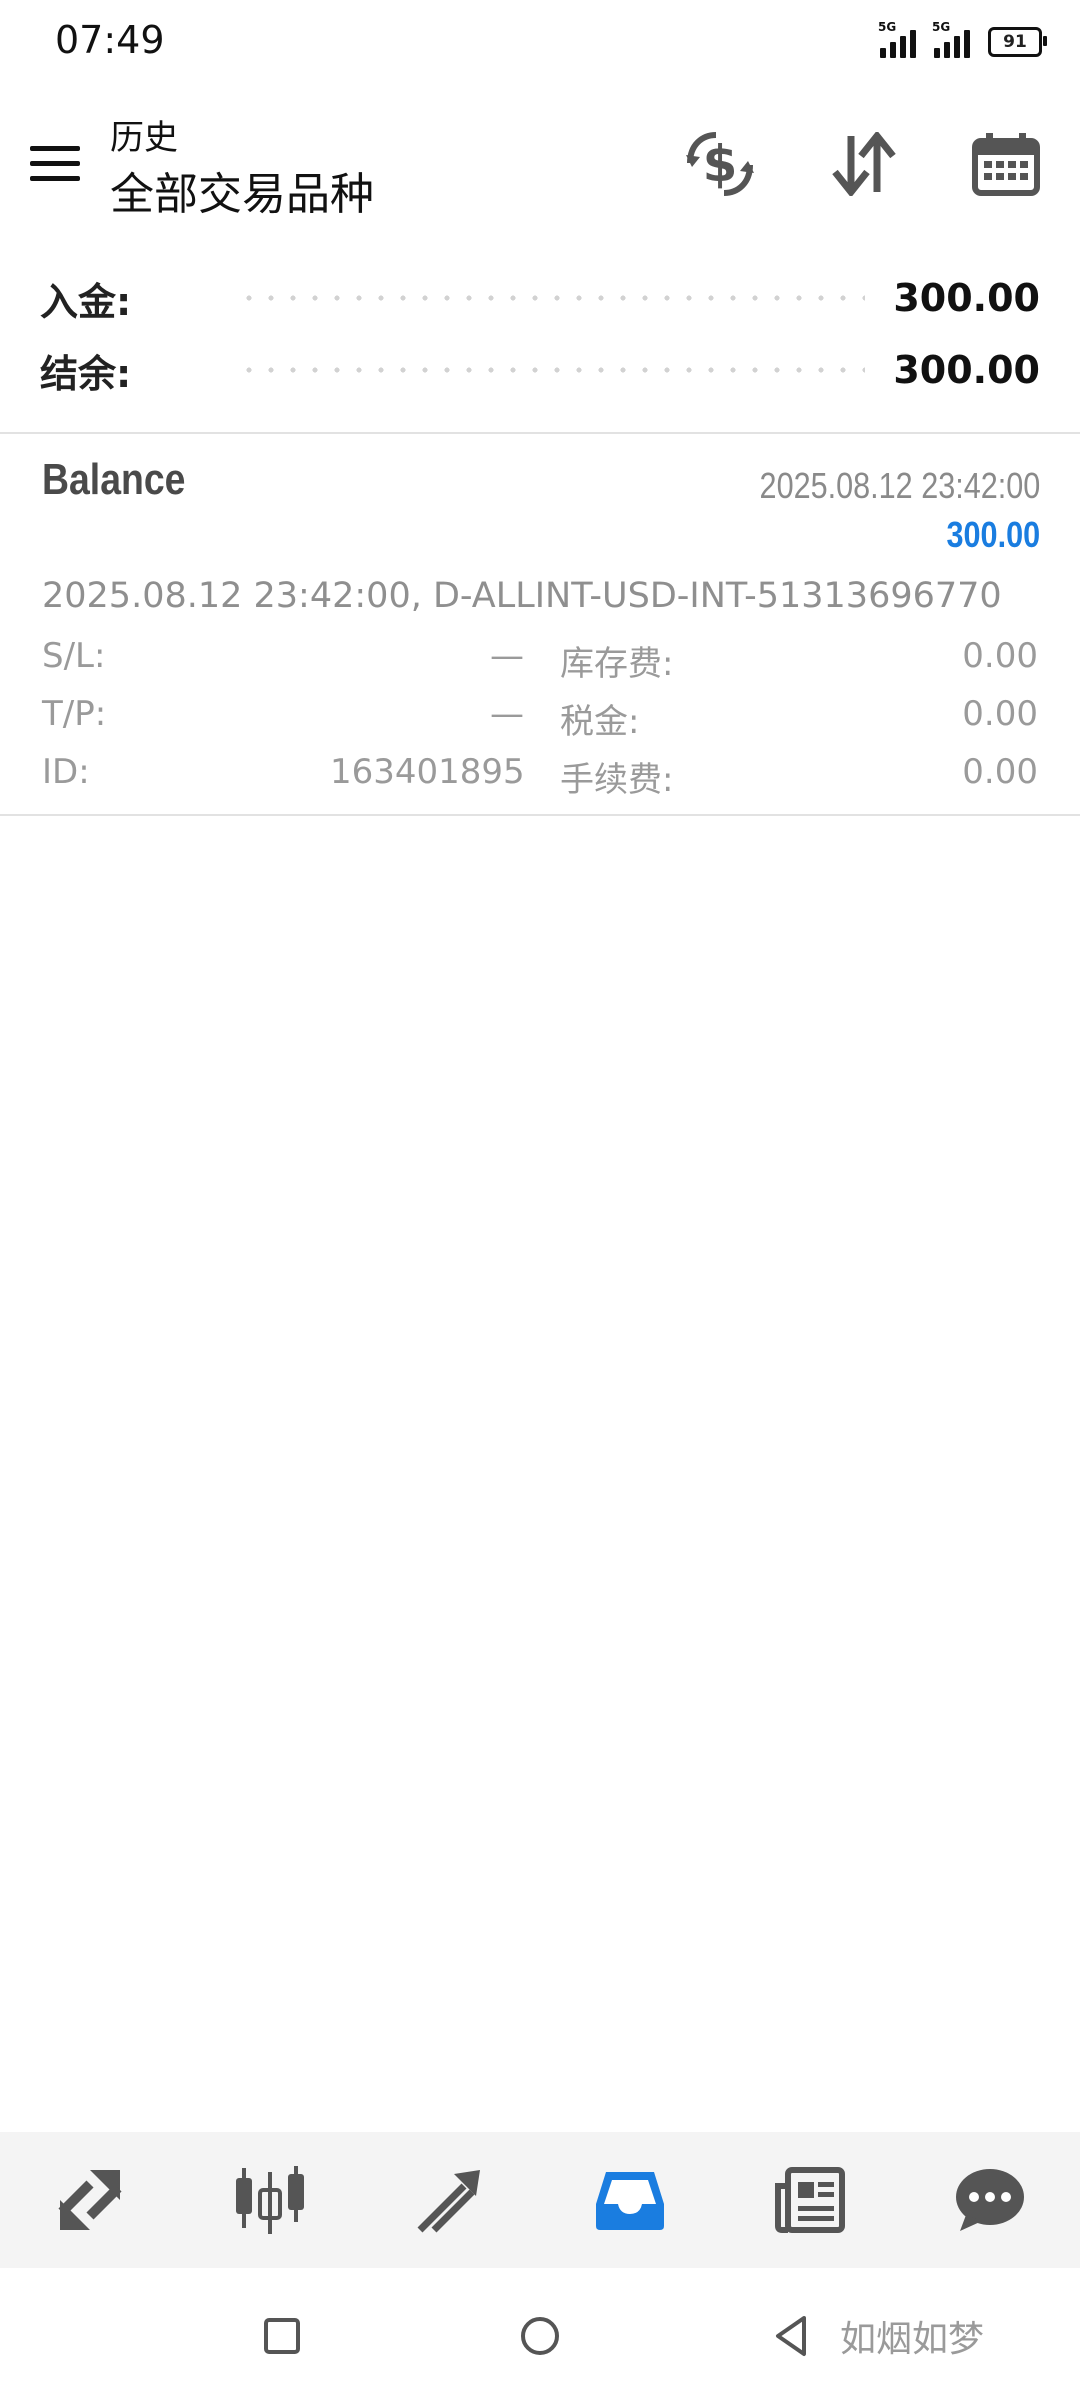 The image size is (1080, 2400). I want to click on bottom-nav, so click(540, 2200).